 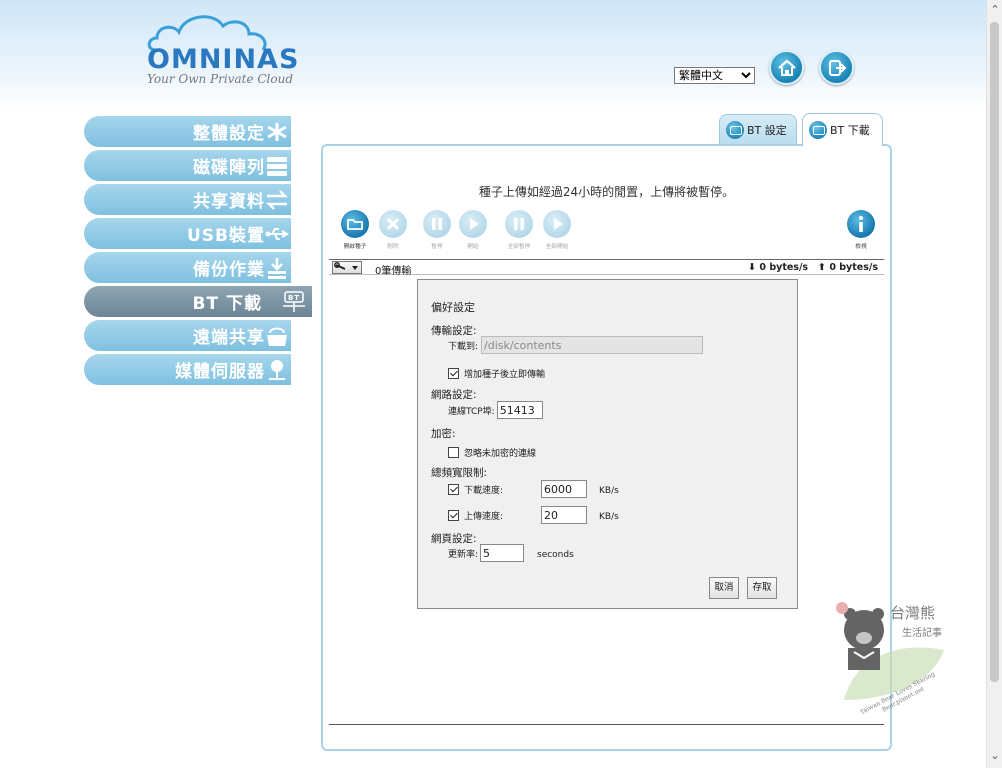 What do you see at coordinates (752, 267) in the screenshot?
I see `download-arrow-icon: ⬇` at bounding box center [752, 267].